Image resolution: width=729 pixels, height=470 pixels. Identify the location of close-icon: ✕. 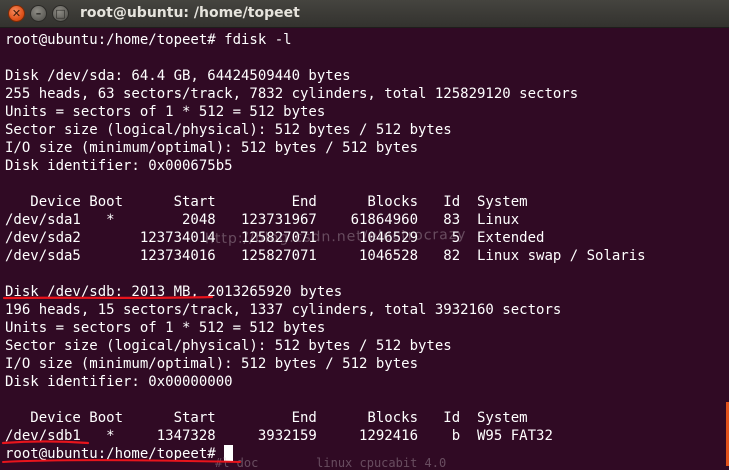
(16, 13).